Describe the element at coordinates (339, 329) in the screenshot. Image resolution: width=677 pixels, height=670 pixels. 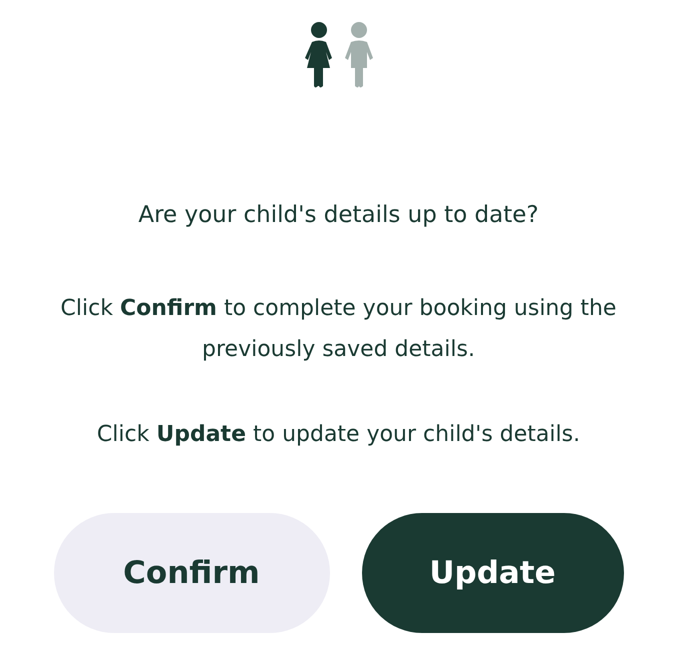
I see `instruction-text: Click Confirm to complete your booking using the previously saved details.` at that location.